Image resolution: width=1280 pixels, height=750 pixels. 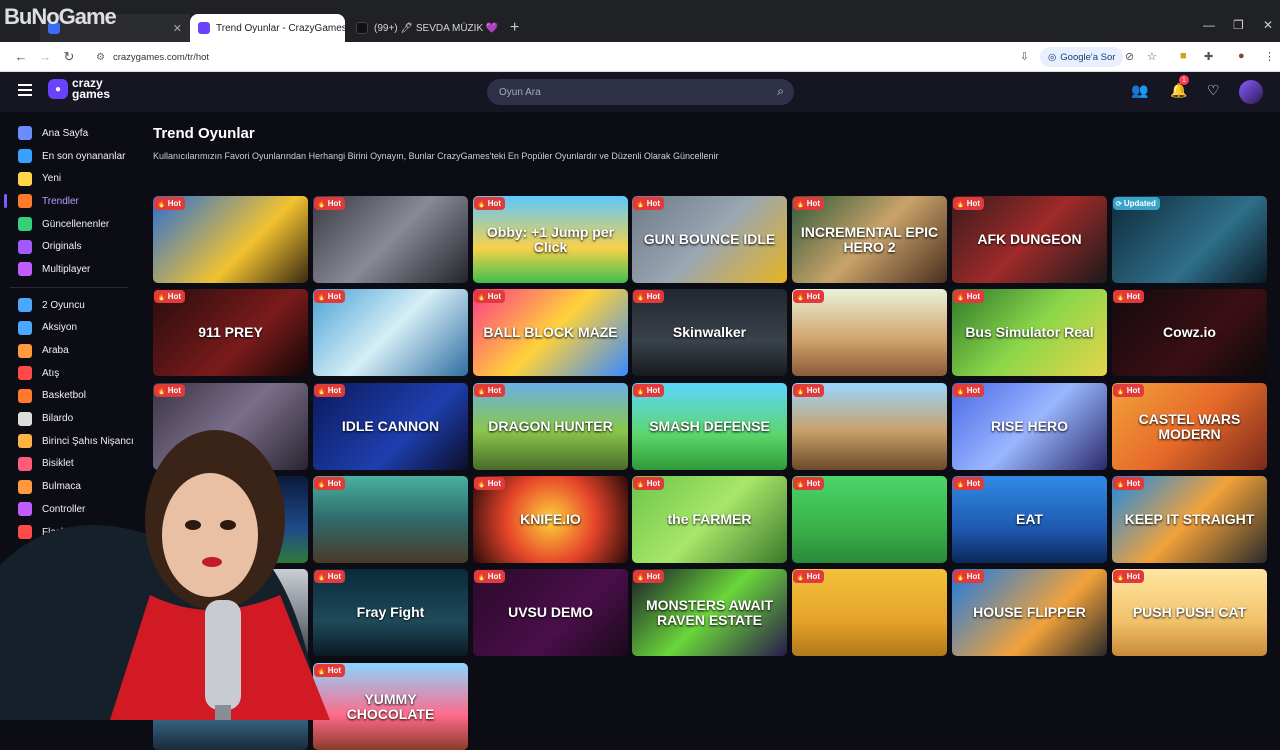 I want to click on game-card: MONSTERS AWAIT RAVEN ESTATE 🔥 Hot, so click(x=709, y=612).